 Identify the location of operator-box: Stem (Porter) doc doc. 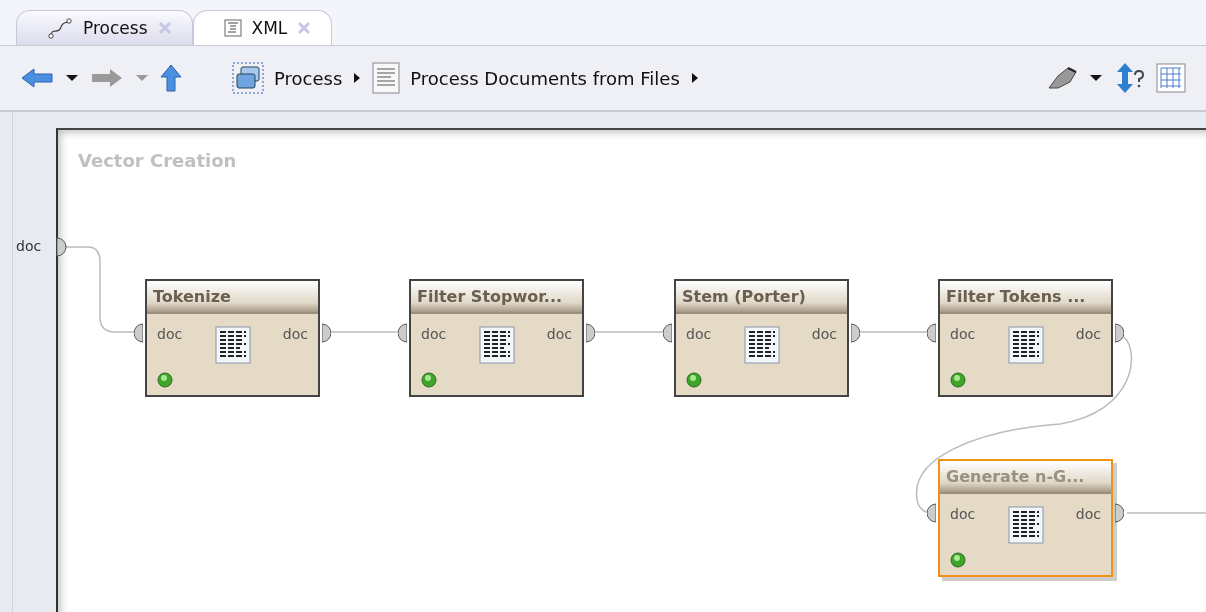
(761, 338).